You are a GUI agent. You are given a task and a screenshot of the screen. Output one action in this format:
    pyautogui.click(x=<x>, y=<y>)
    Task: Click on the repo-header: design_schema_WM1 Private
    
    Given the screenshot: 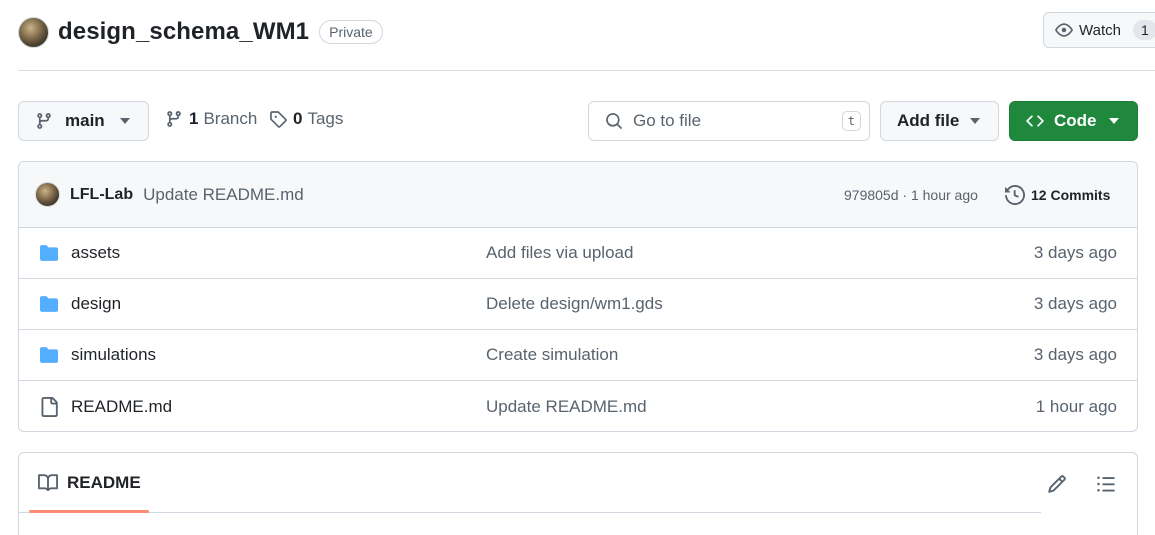 What is the action you would take?
    pyautogui.click(x=200, y=32)
    